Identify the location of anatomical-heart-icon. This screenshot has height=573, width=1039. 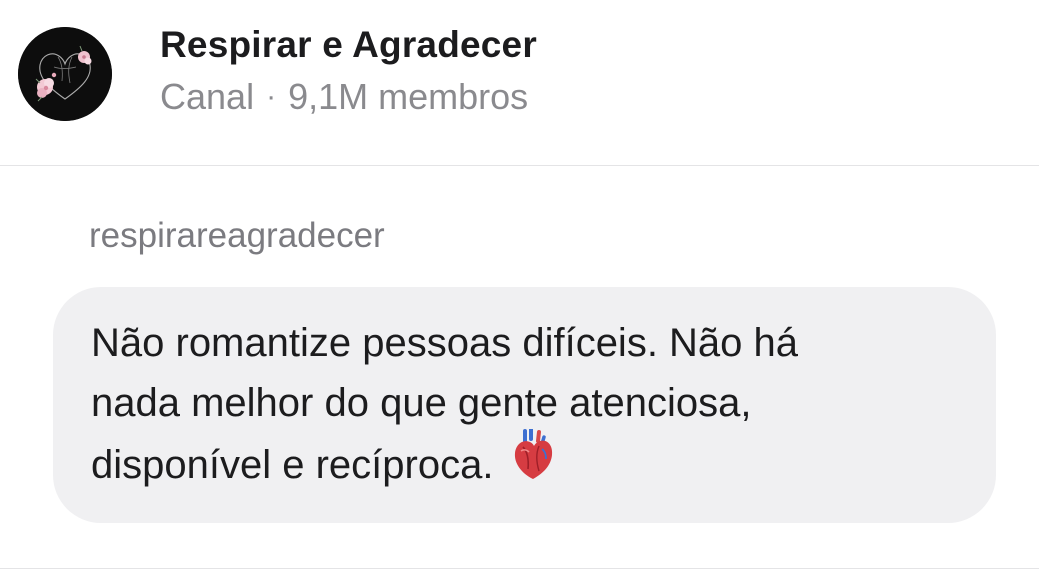
(533, 462).